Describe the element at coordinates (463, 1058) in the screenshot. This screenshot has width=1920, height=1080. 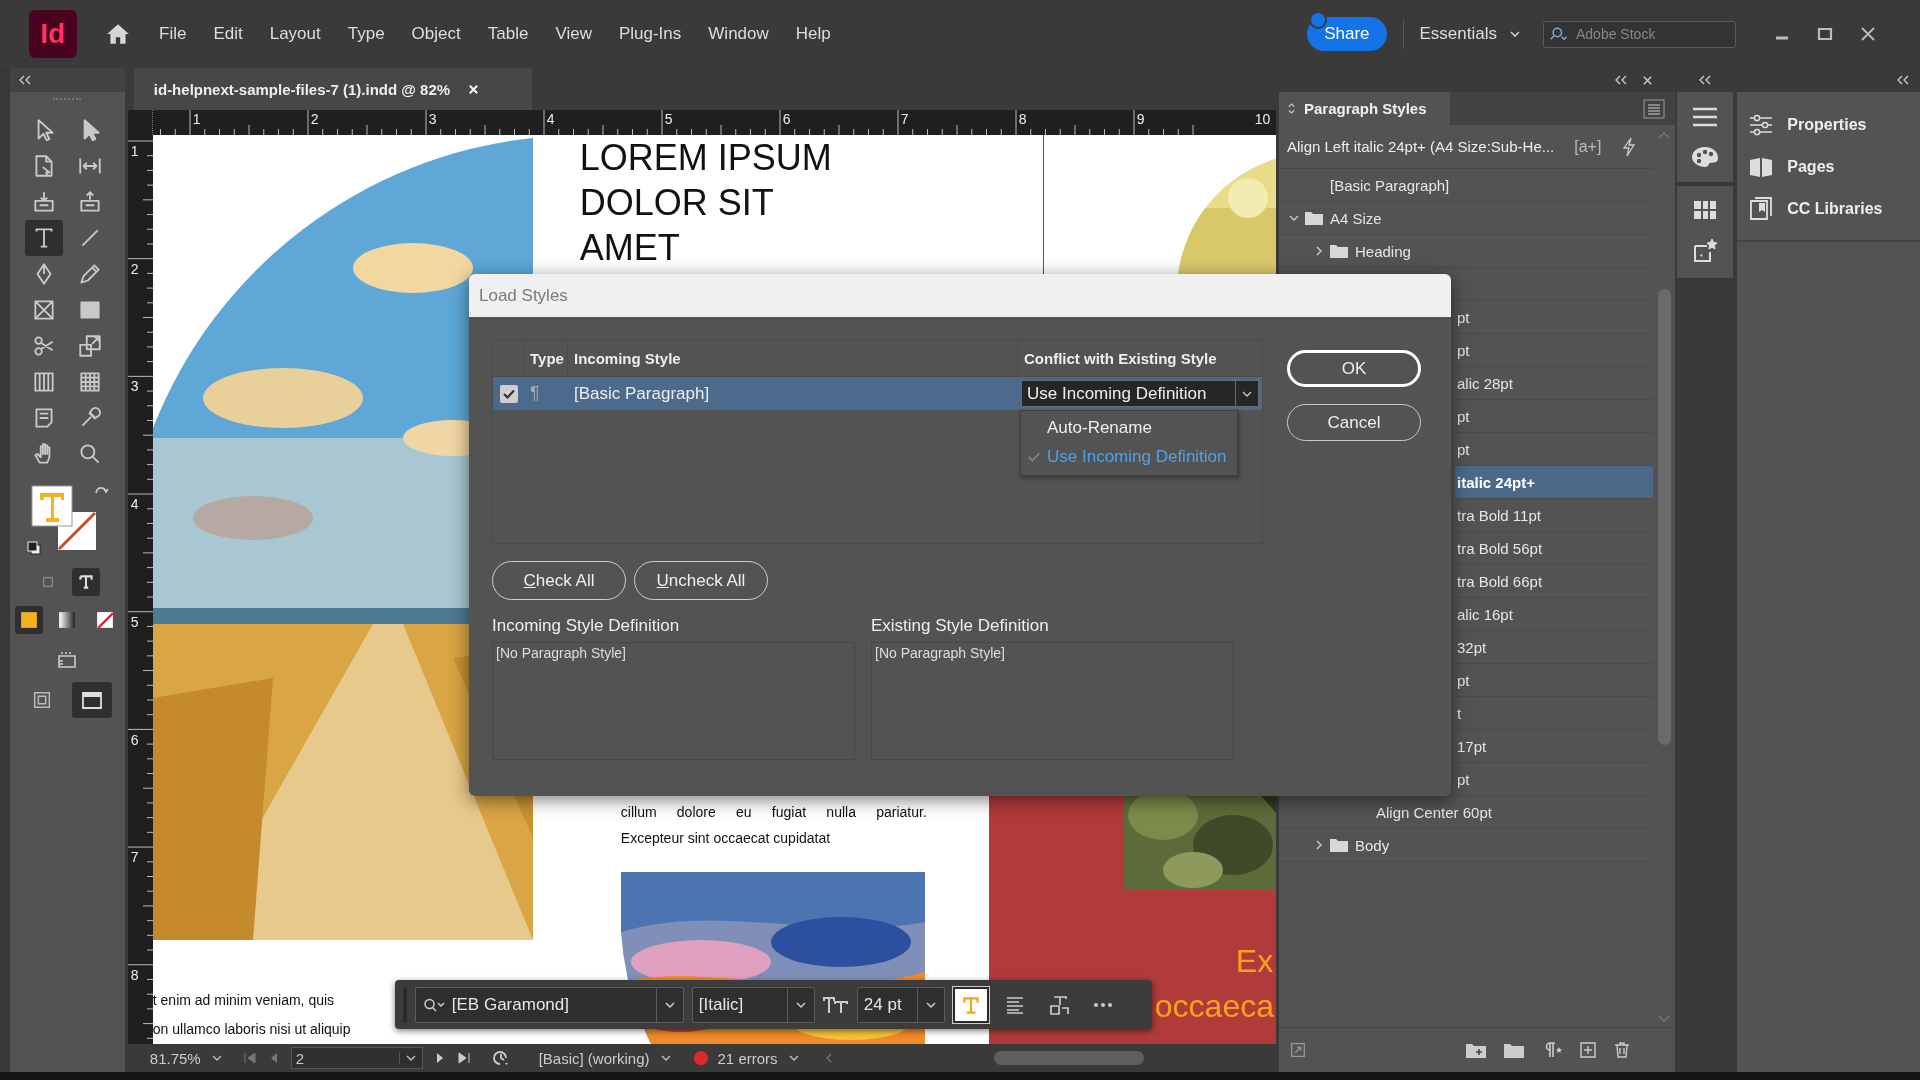
I see `last-page-icon` at that location.